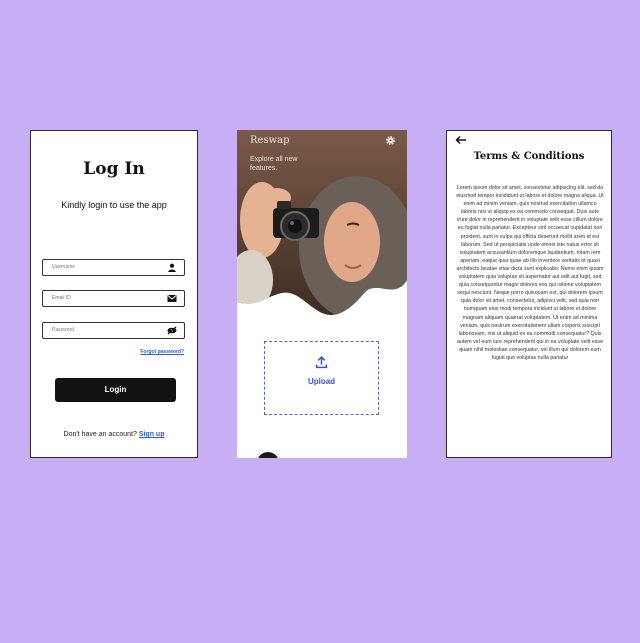 This screenshot has width=640, height=643. I want to click on upload-screen: Reswap Explore all new features. Upload, so click(322, 294).